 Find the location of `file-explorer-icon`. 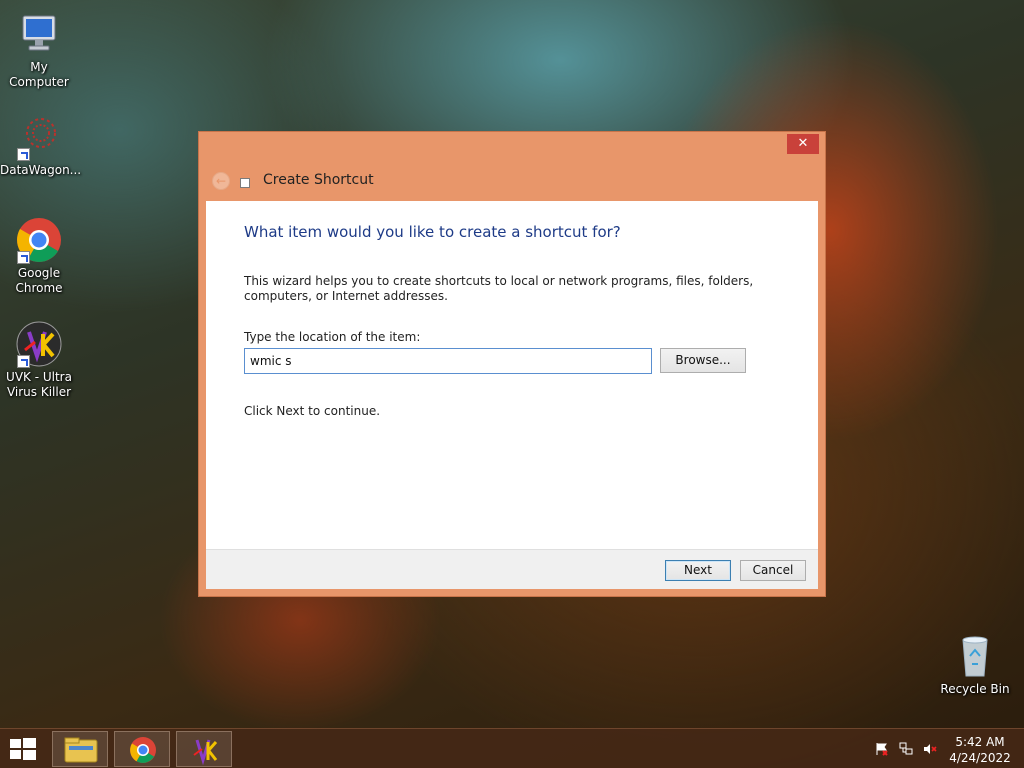

file-explorer-icon is located at coordinates (81, 750).